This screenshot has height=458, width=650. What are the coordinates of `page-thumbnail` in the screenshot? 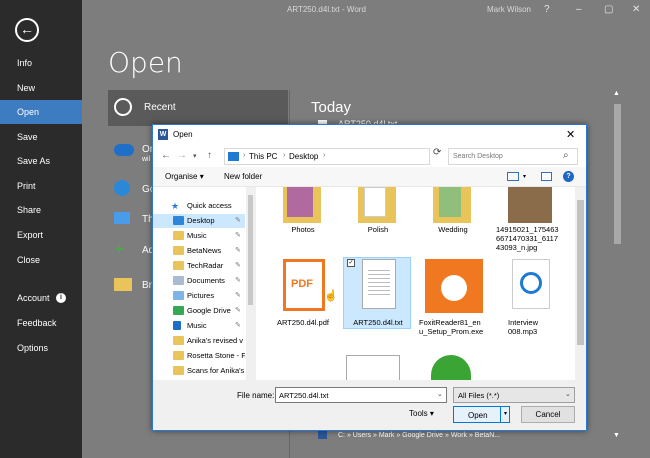 It's located at (375, 202).